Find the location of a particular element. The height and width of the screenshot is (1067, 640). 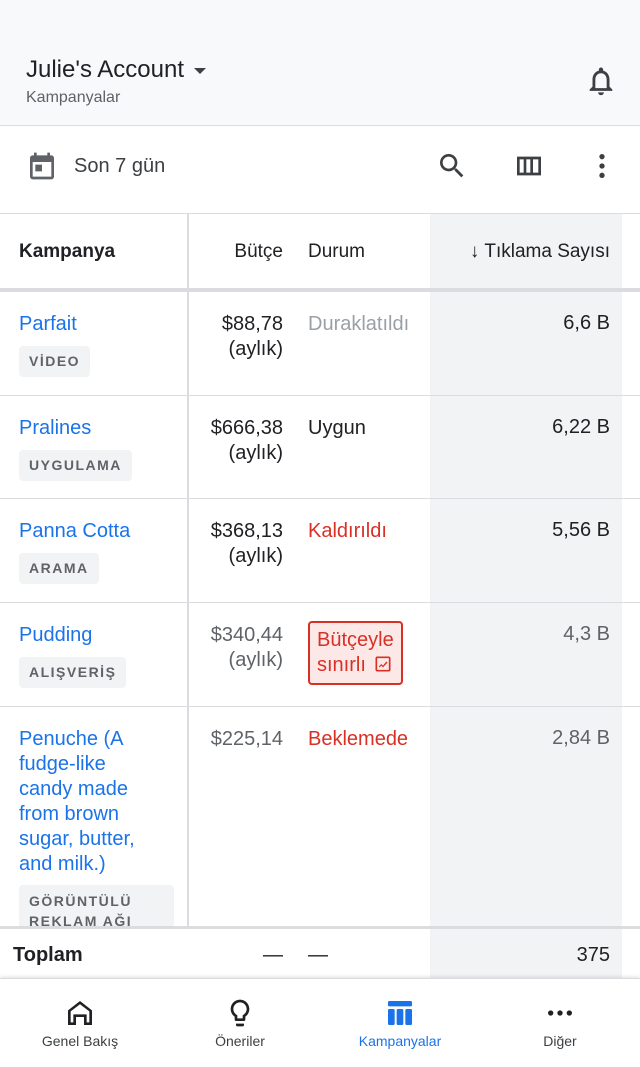

table-header: Kampanya Bütçe Durum ↓ Tıklama Sayısı is located at coordinates (320, 253).